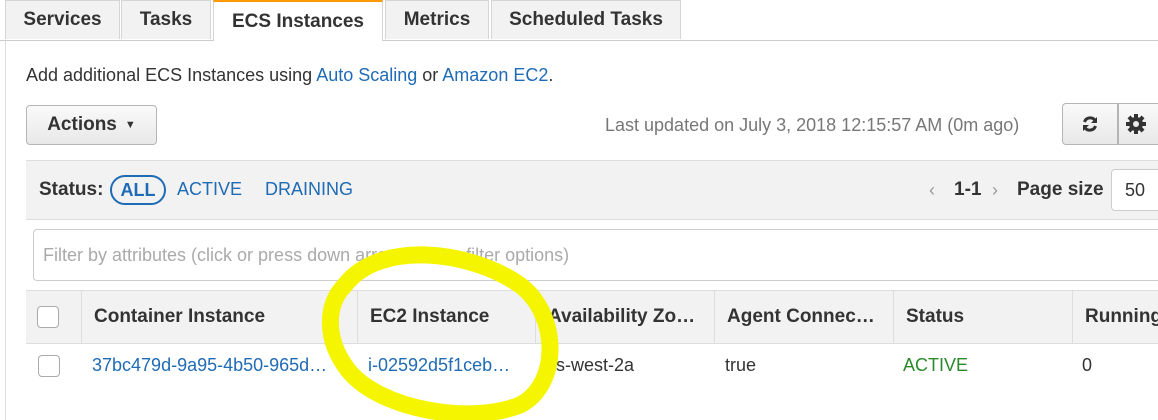  Describe the element at coordinates (49, 366) in the screenshot. I see `row-checkbox` at that location.